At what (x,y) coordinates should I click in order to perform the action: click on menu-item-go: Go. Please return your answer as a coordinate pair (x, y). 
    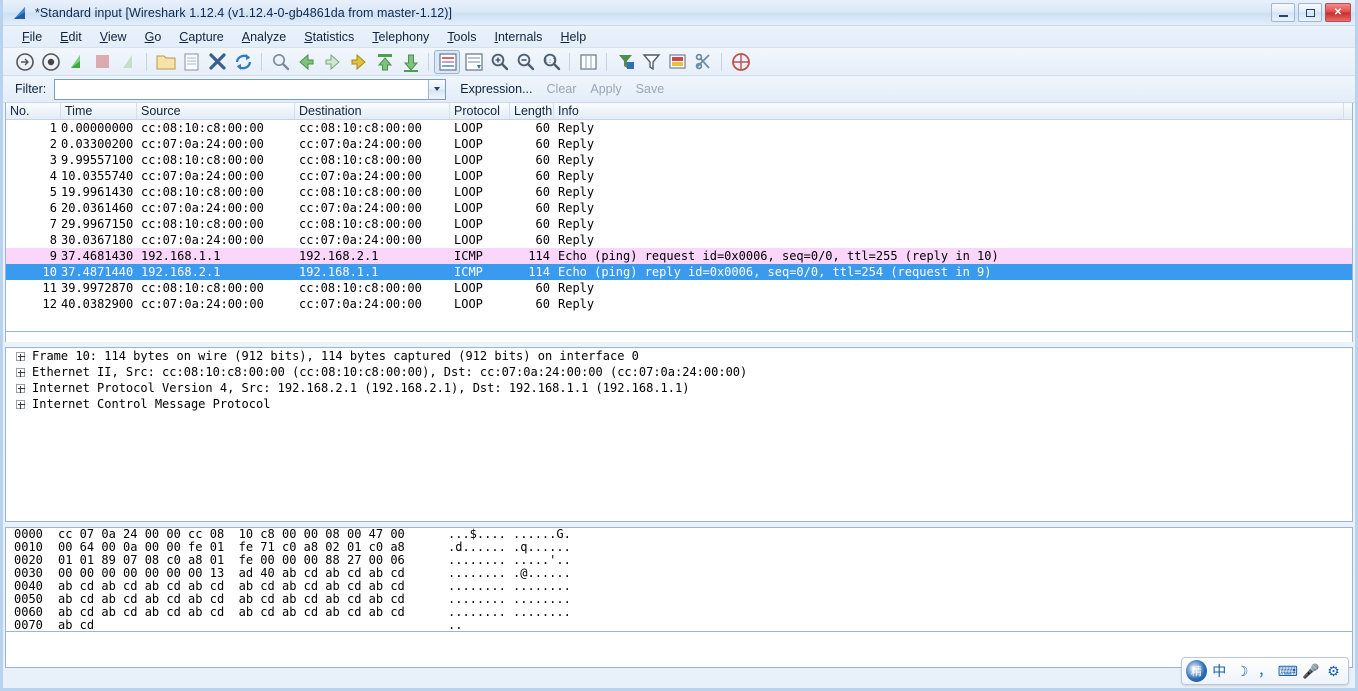
    Looking at the image, I should click on (153, 37).